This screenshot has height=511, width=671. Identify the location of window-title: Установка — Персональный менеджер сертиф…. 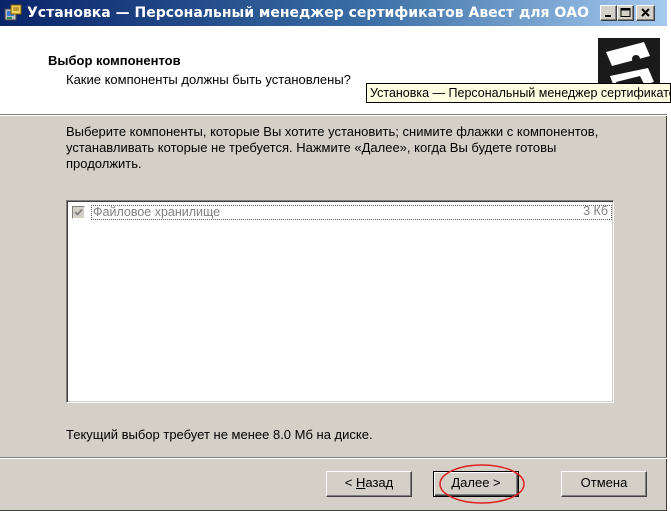
(309, 13).